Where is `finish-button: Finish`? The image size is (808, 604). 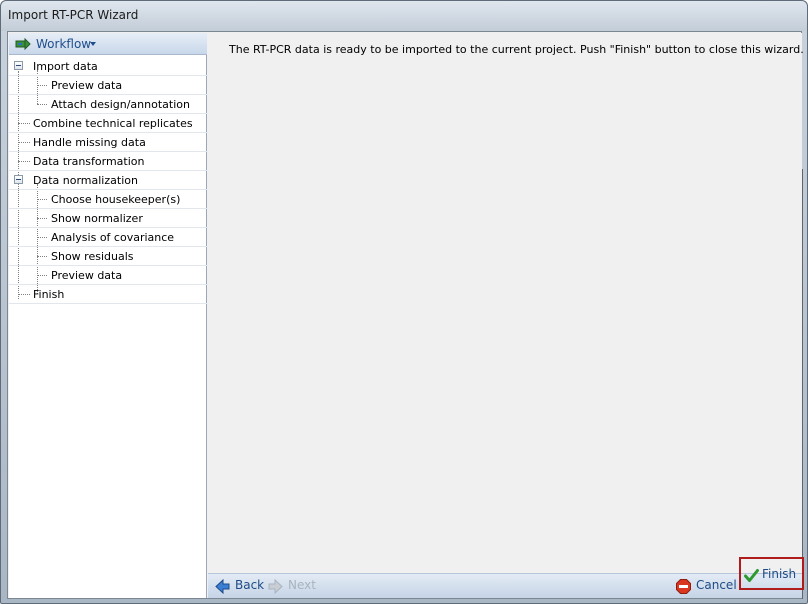 finish-button: Finish is located at coordinates (771, 573).